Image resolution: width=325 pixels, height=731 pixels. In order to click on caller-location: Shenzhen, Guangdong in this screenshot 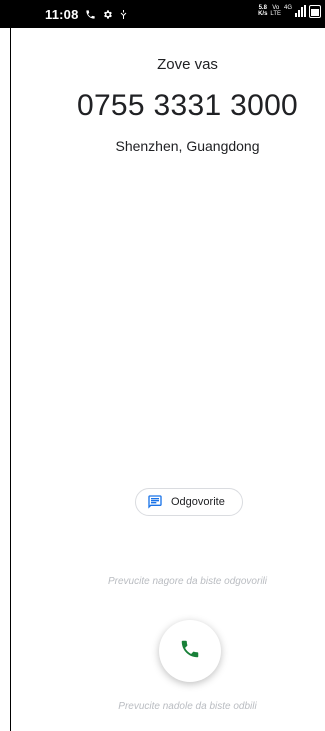, I will do `click(187, 146)`.